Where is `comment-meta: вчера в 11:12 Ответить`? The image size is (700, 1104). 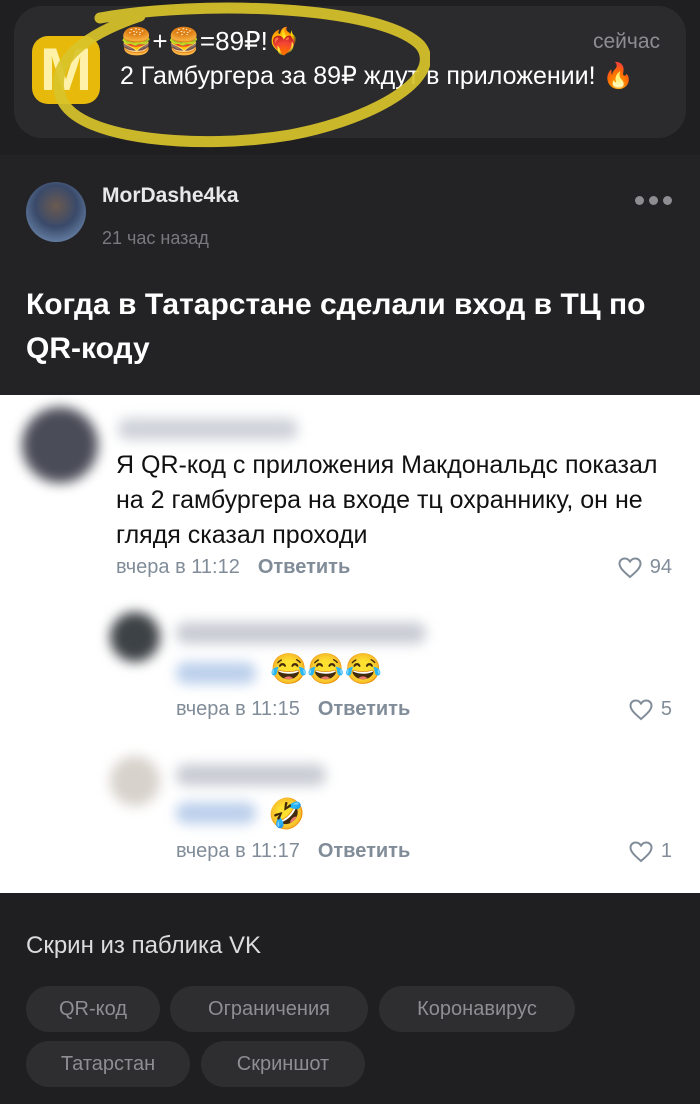
comment-meta: вчера в 11:12 Ответить is located at coordinates (233, 567).